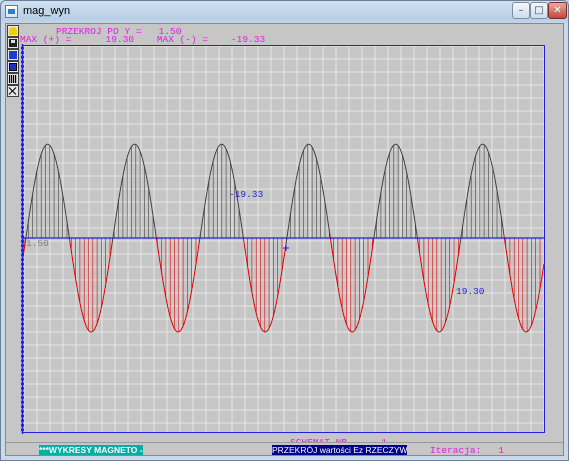  What do you see at coordinates (13, 79) in the screenshot?
I see `grid-icon` at bounding box center [13, 79].